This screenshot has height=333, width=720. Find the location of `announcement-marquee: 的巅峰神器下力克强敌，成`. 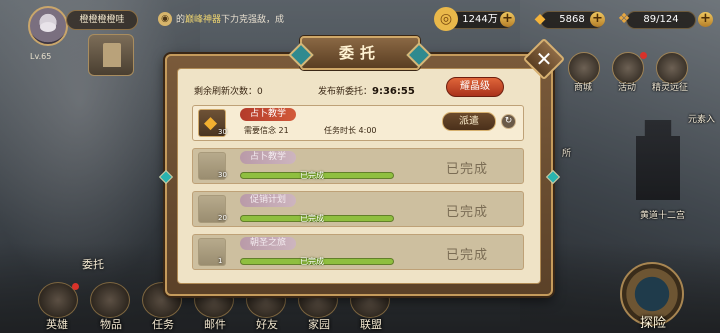

announcement-marquee: 的巅峰神器下力克强敌，成 is located at coordinates (230, 20).